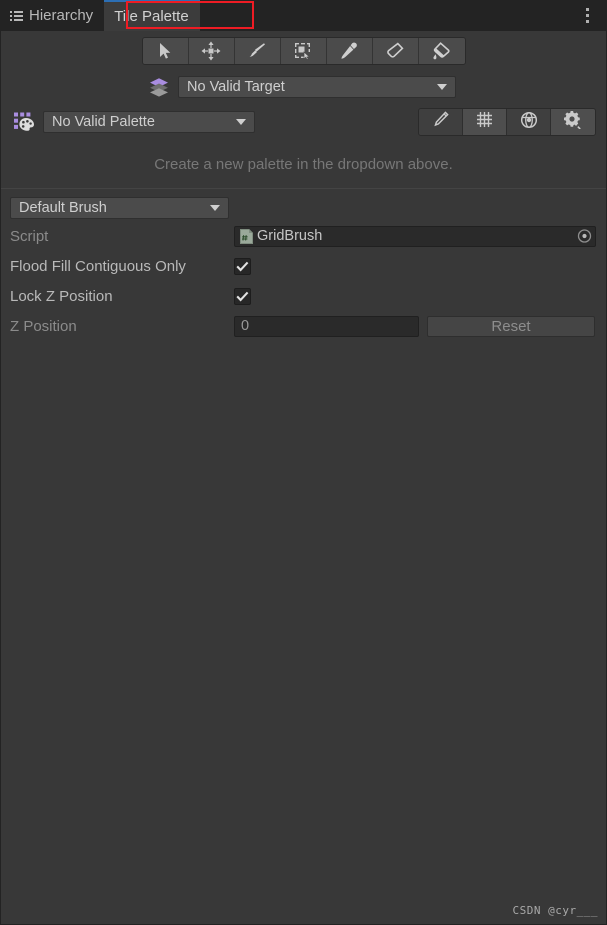 Image resolution: width=607 pixels, height=925 pixels. Describe the element at coordinates (159, 87) in the screenshot. I see `tilemap-layers-icon` at that location.